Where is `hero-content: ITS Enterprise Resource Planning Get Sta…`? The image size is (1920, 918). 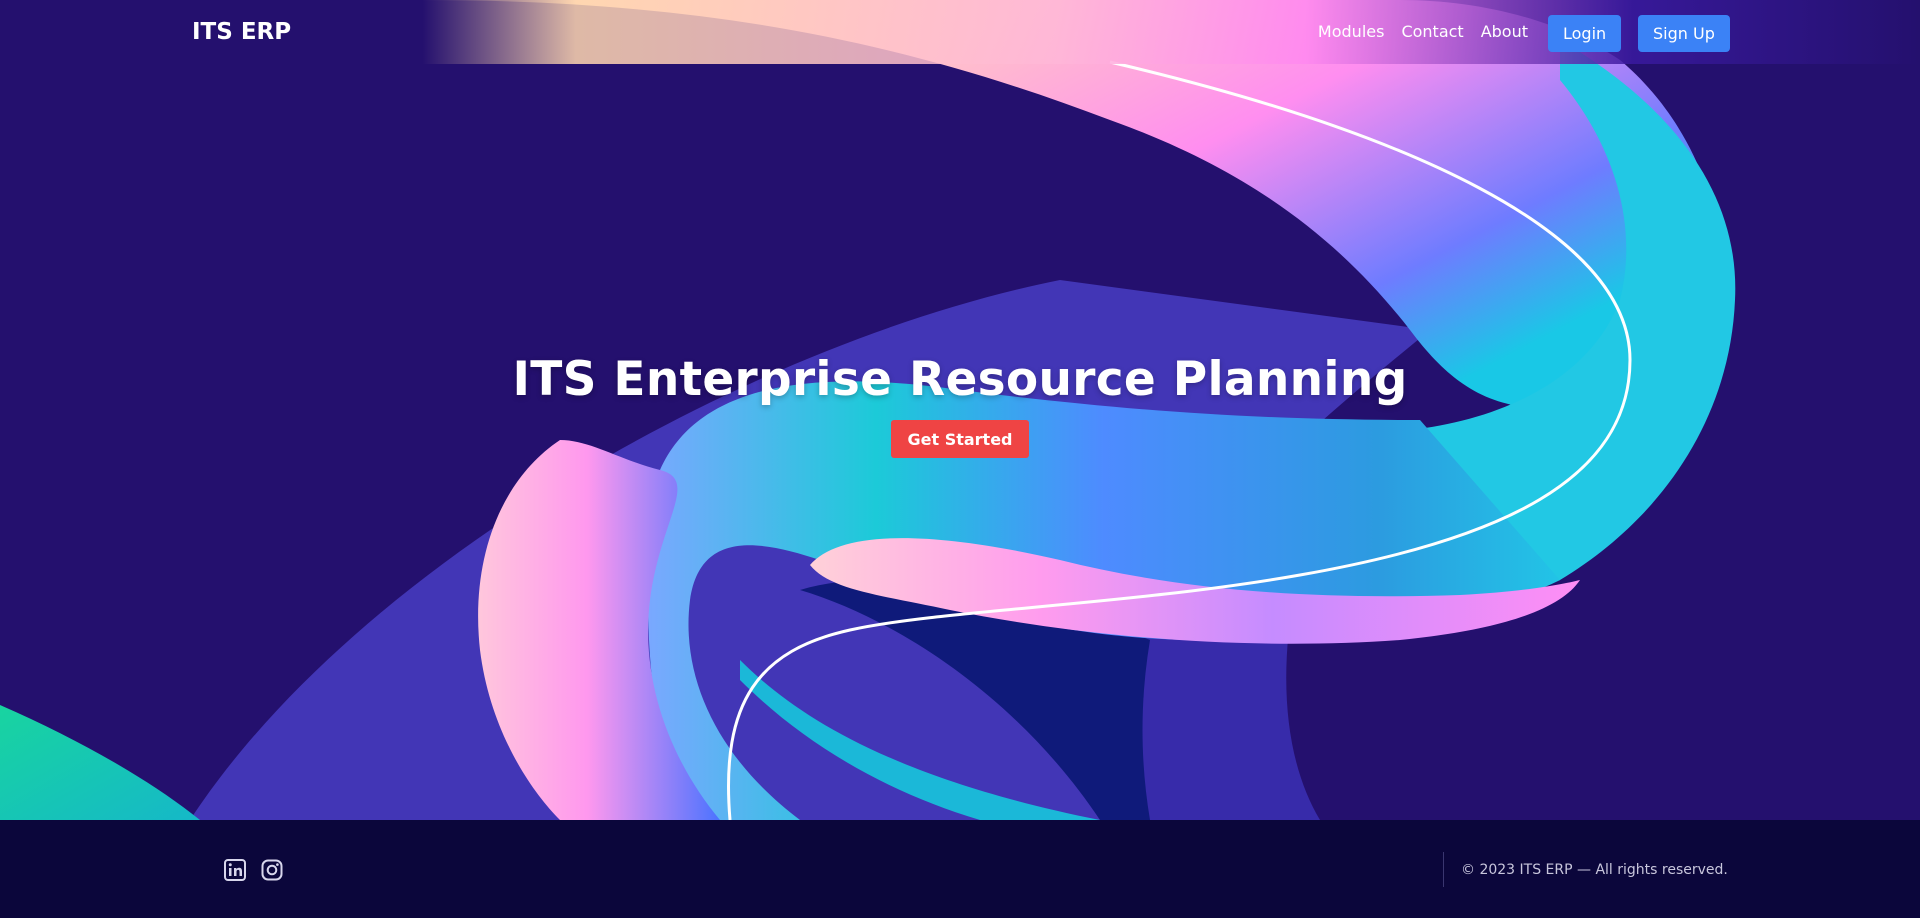 hero-content: ITS Enterprise Resource Planning Get Sta… is located at coordinates (960, 405).